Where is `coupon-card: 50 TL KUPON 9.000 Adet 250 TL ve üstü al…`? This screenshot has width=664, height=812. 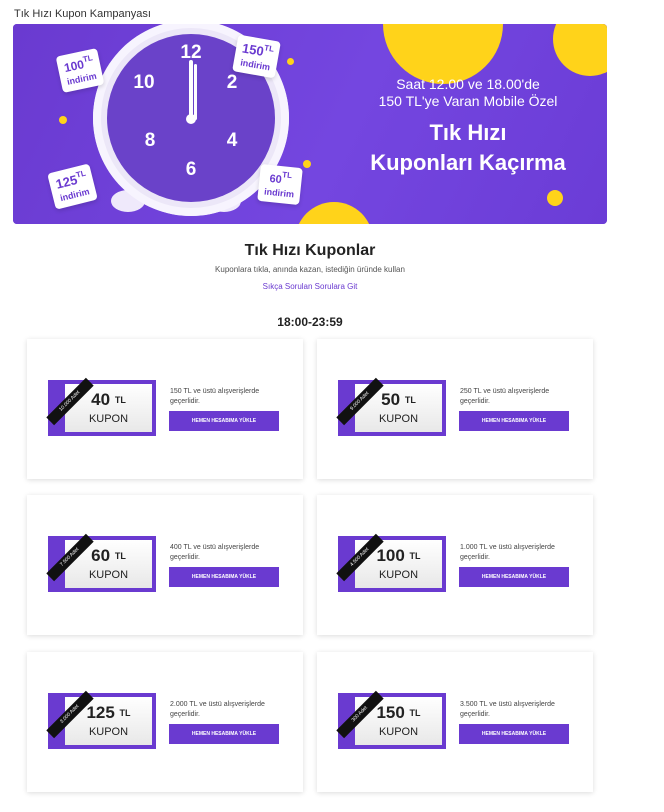
coupon-card: 50 TL KUPON 9.000 Adet 250 TL ve üstü al… is located at coordinates (455, 409).